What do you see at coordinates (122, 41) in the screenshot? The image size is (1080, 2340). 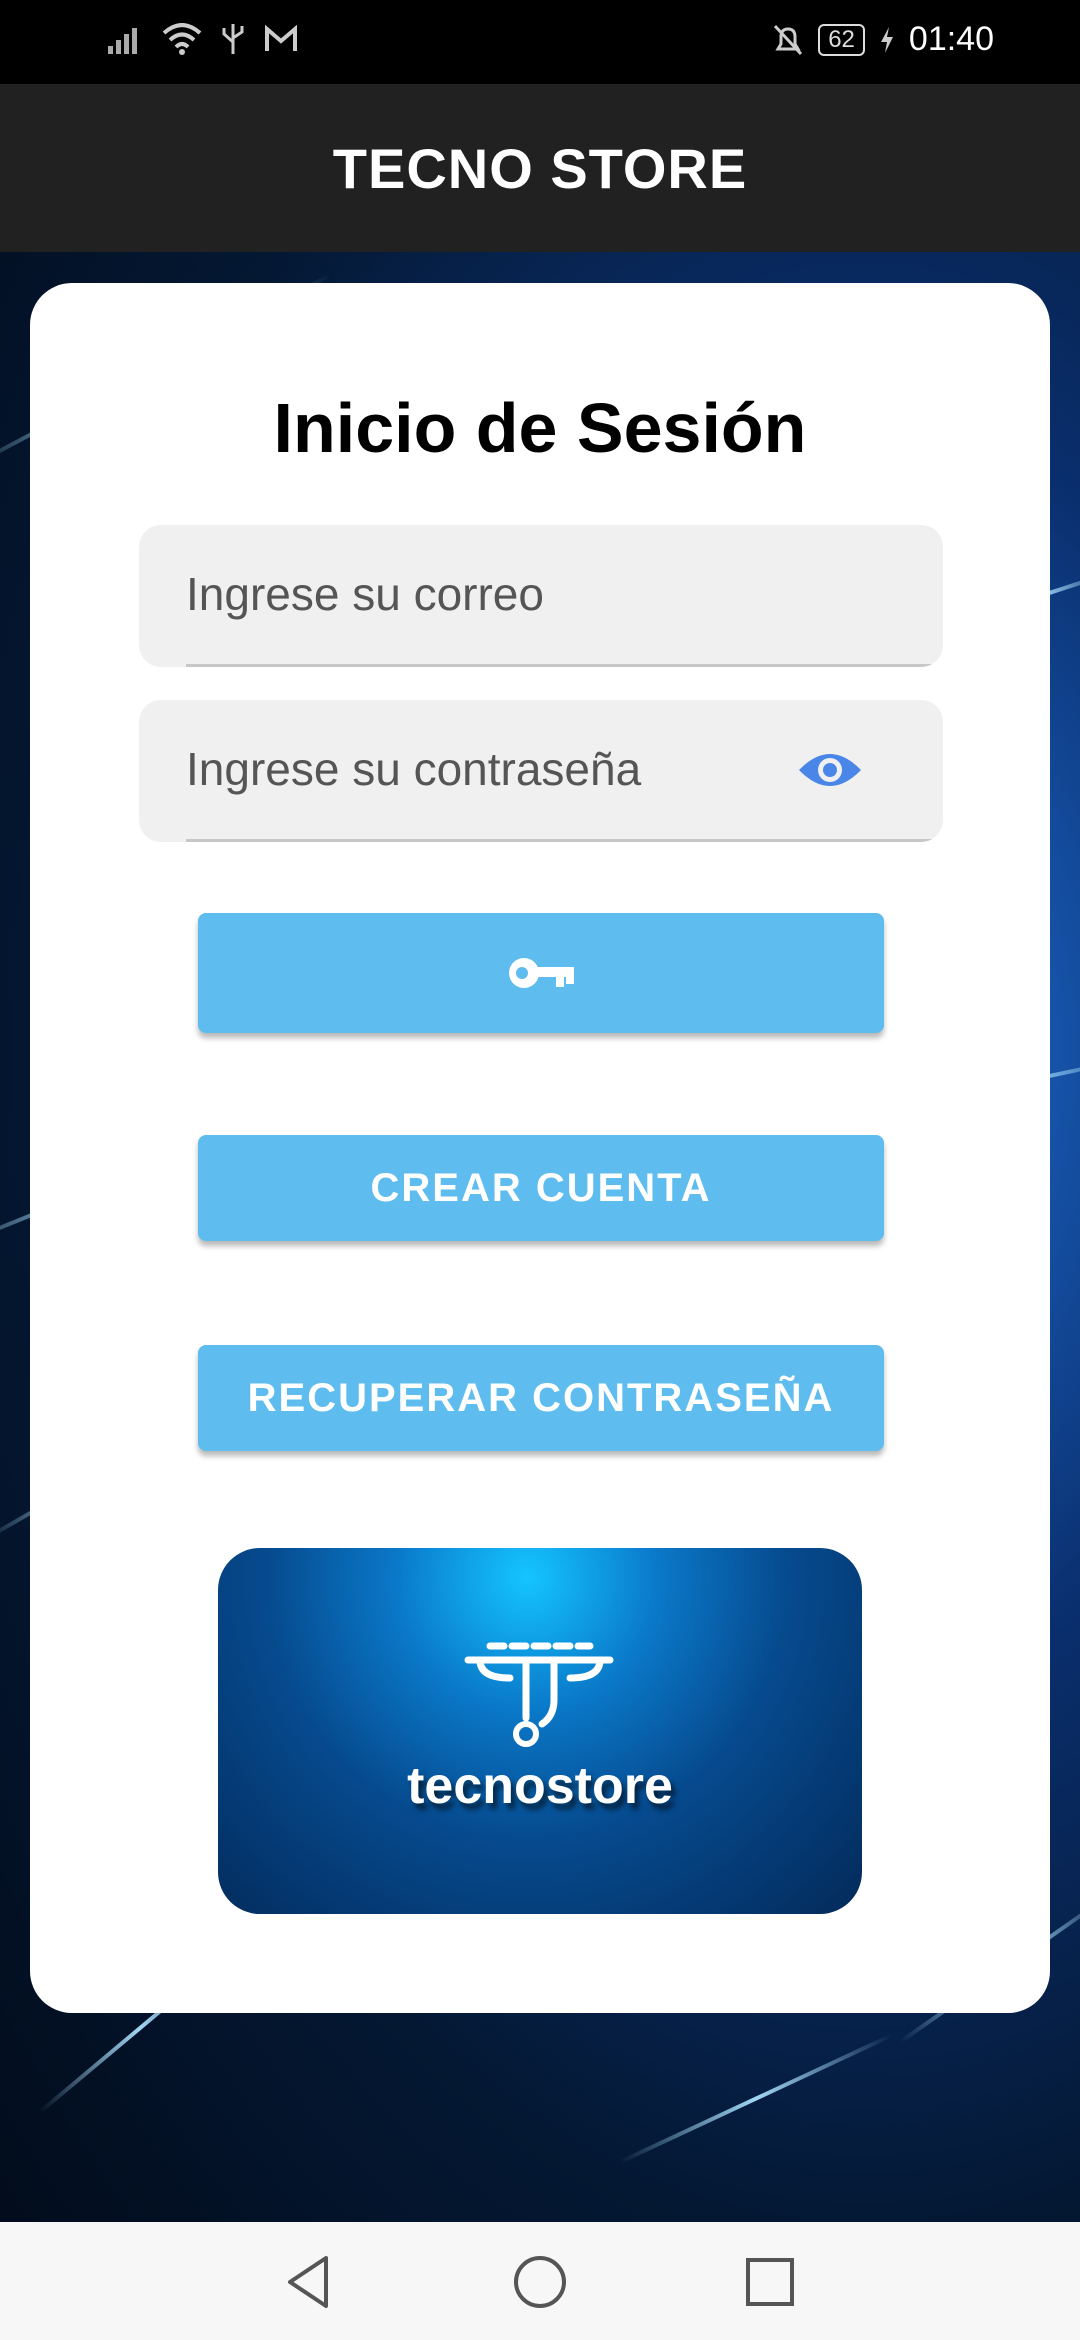 I see `signal-icon` at bounding box center [122, 41].